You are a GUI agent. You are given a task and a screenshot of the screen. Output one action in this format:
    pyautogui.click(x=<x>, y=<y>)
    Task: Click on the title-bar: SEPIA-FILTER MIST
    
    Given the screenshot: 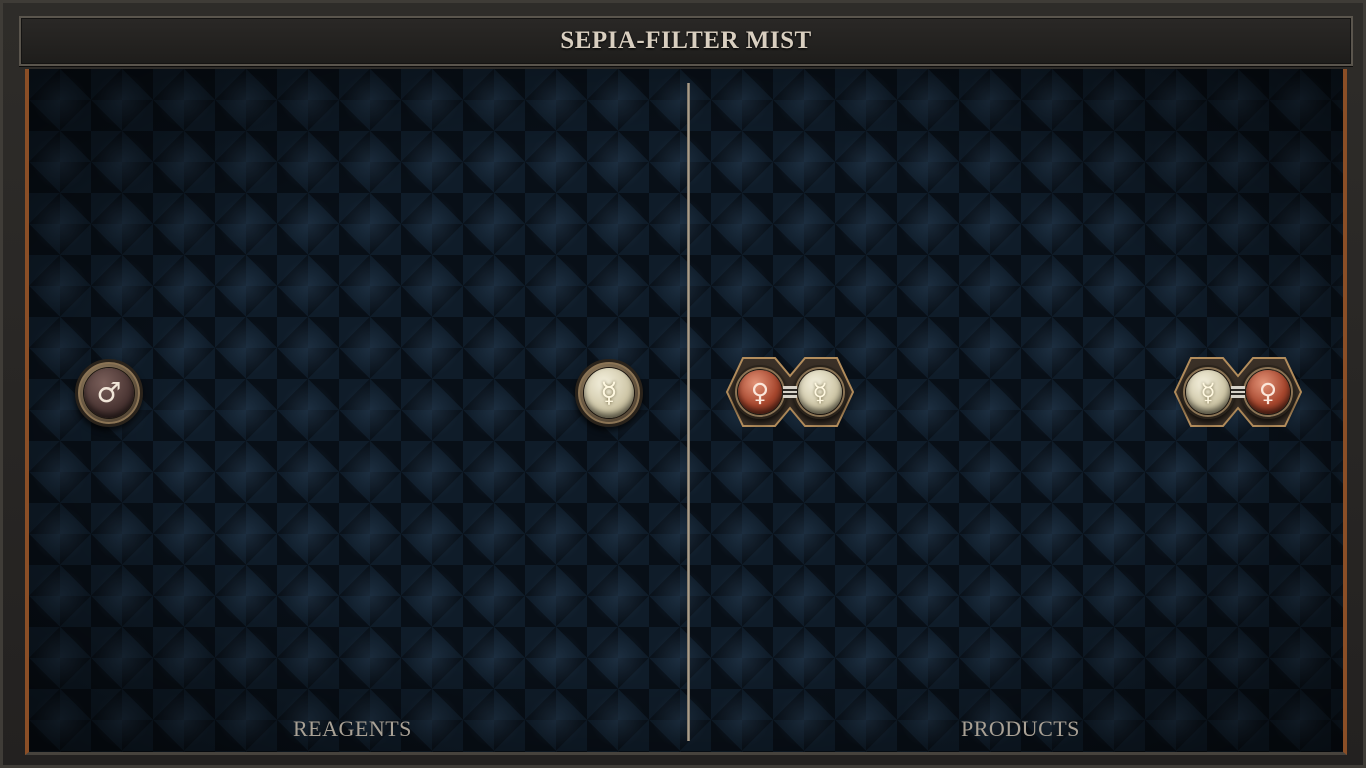 What is the action you would take?
    pyautogui.click(x=686, y=41)
    